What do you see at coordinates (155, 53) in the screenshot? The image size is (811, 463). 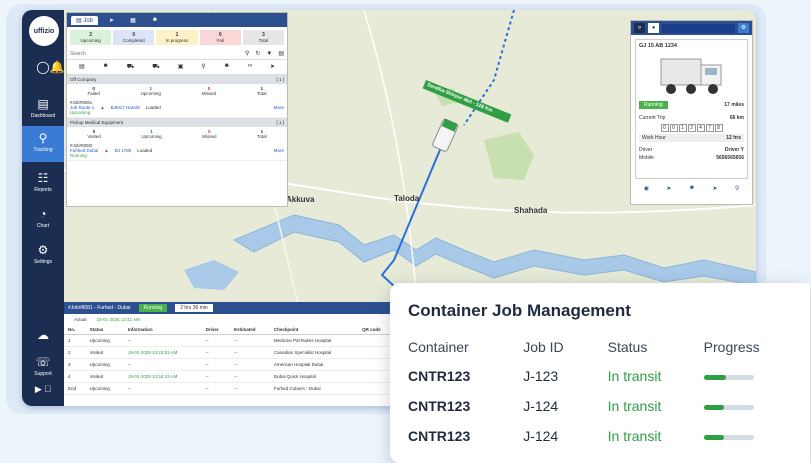 I see `job-search-input` at bounding box center [155, 53].